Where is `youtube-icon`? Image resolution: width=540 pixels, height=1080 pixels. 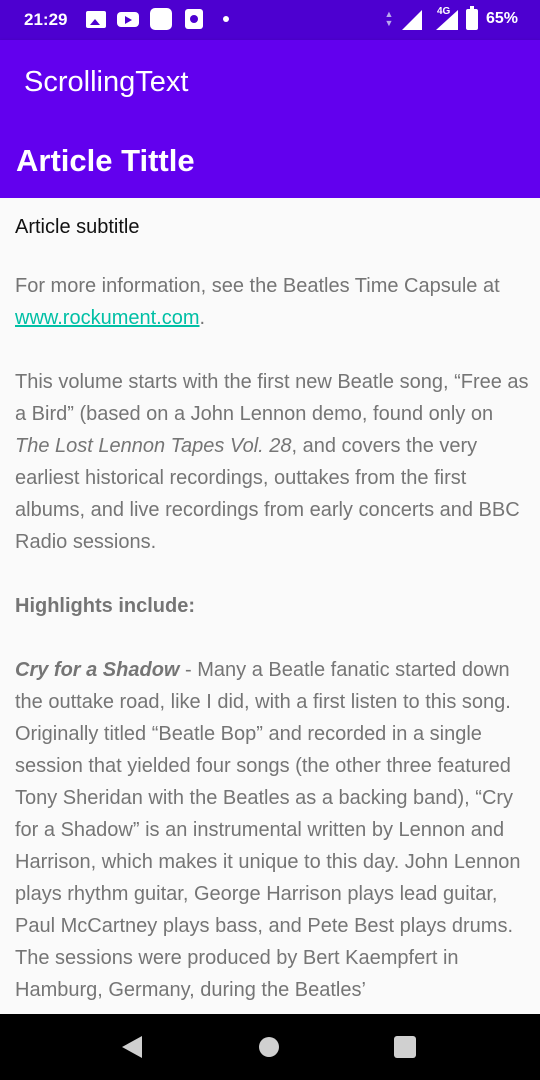
youtube-icon is located at coordinates (128, 19).